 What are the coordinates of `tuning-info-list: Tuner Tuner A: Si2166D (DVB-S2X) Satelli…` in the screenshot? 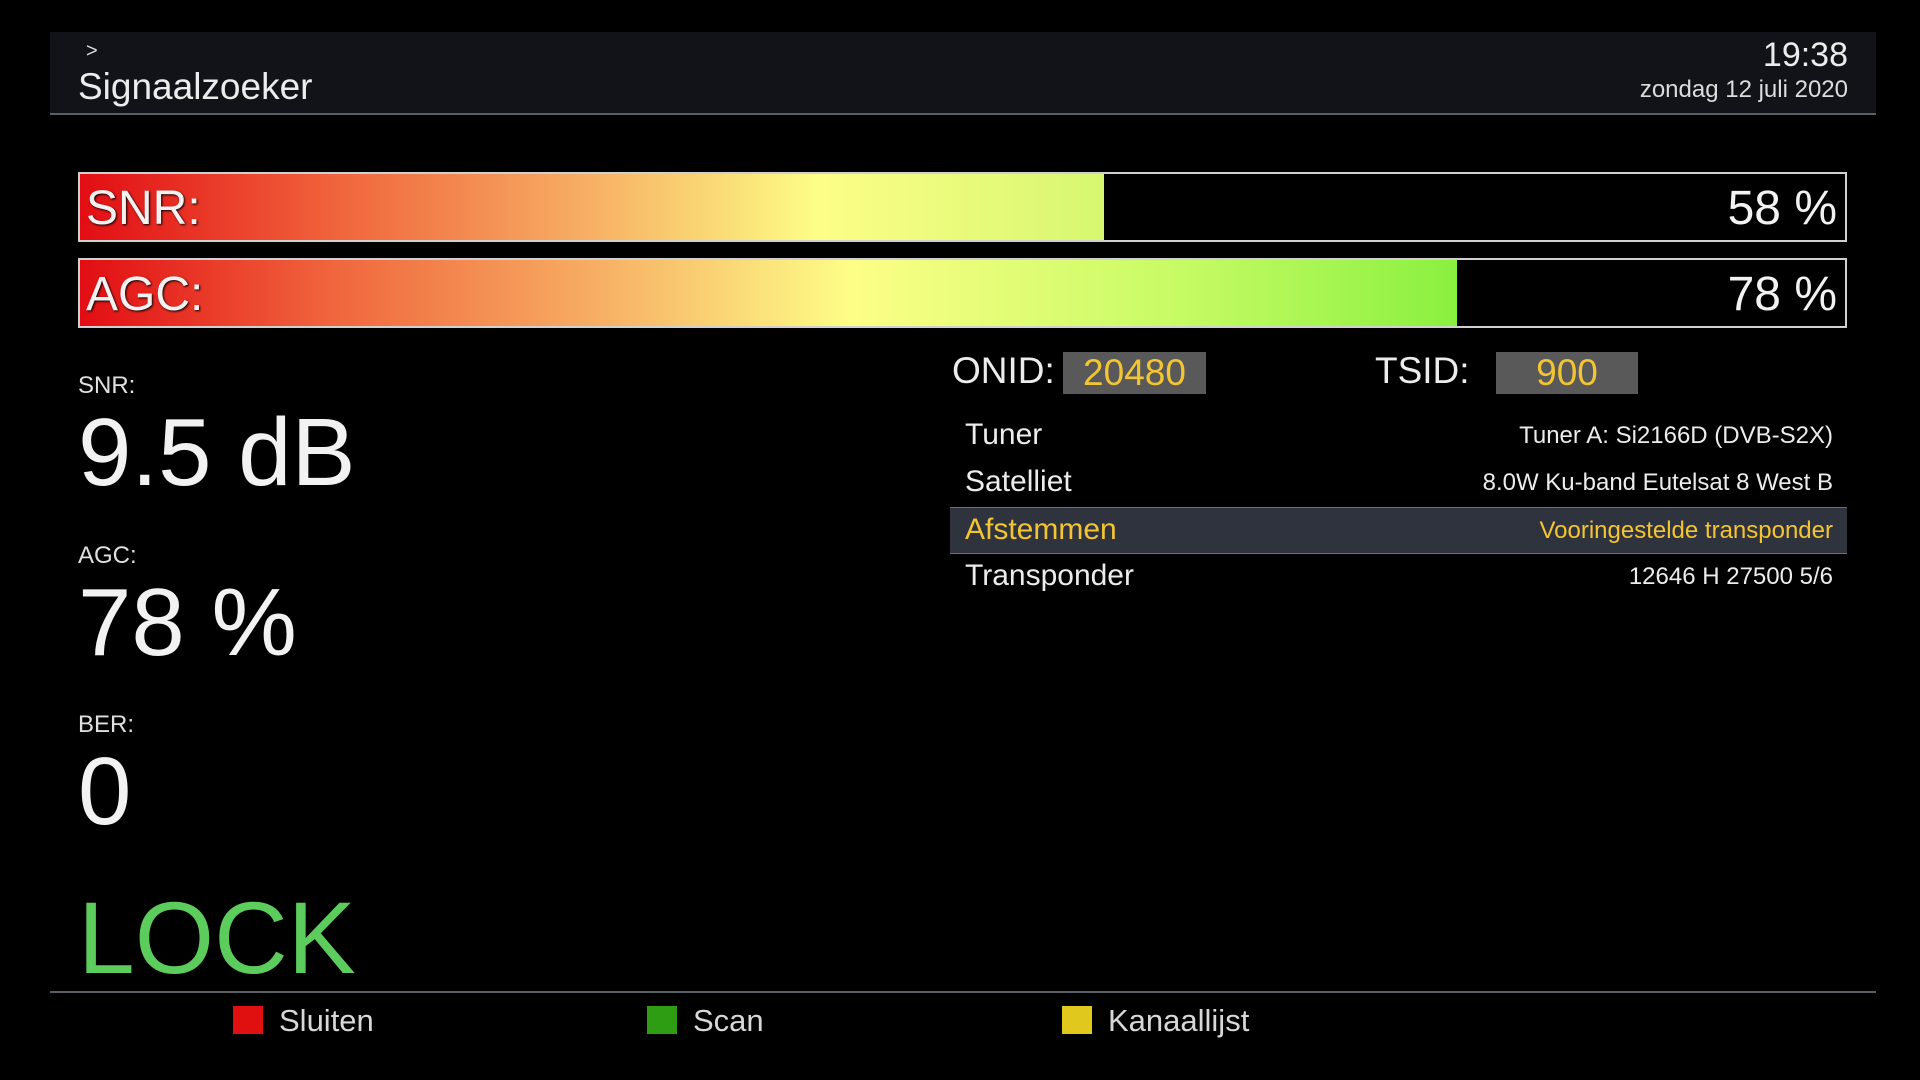 It's located at (1398, 507).